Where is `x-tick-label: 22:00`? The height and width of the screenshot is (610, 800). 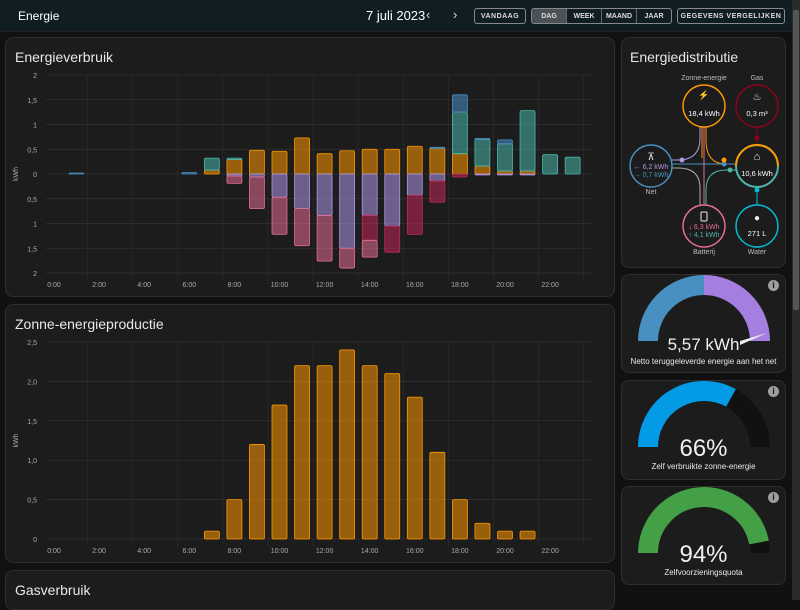
x-tick-label: 22:00 is located at coordinates (550, 285).